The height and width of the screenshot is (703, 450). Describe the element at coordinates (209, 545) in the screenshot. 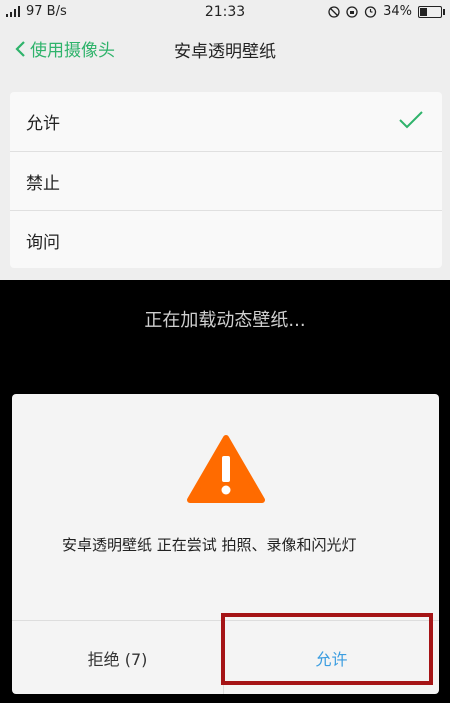

I see `dialog-message: 安卓透明壁纸 正在尝试 拍照、录像和闪光灯` at that location.